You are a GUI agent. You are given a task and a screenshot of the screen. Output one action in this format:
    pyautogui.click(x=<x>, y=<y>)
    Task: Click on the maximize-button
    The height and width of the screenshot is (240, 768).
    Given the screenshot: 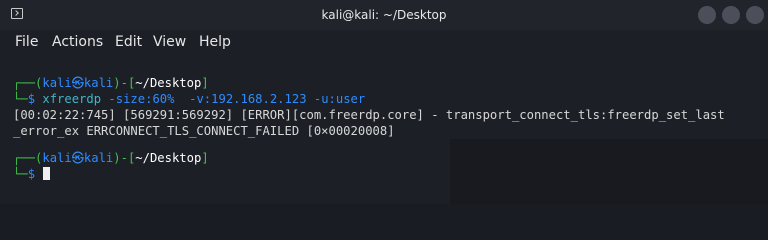 What is the action you would take?
    pyautogui.click(x=731, y=15)
    